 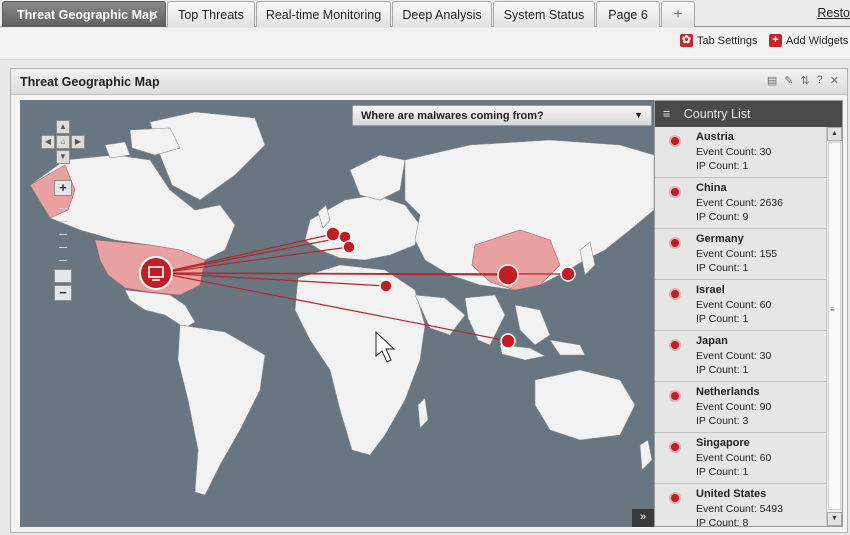 What do you see at coordinates (508, 341) in the screenshot?
I see `marker-singapore` at bounding box center [508, 341].